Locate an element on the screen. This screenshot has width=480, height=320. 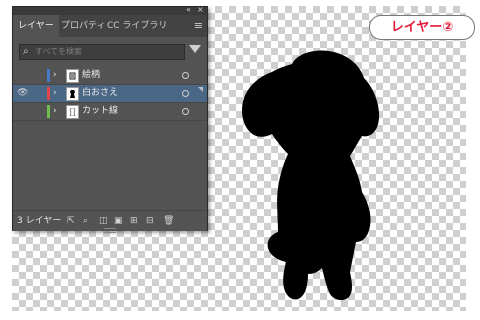
tab-layers: レイヤー is located at coordinates (36, 26).